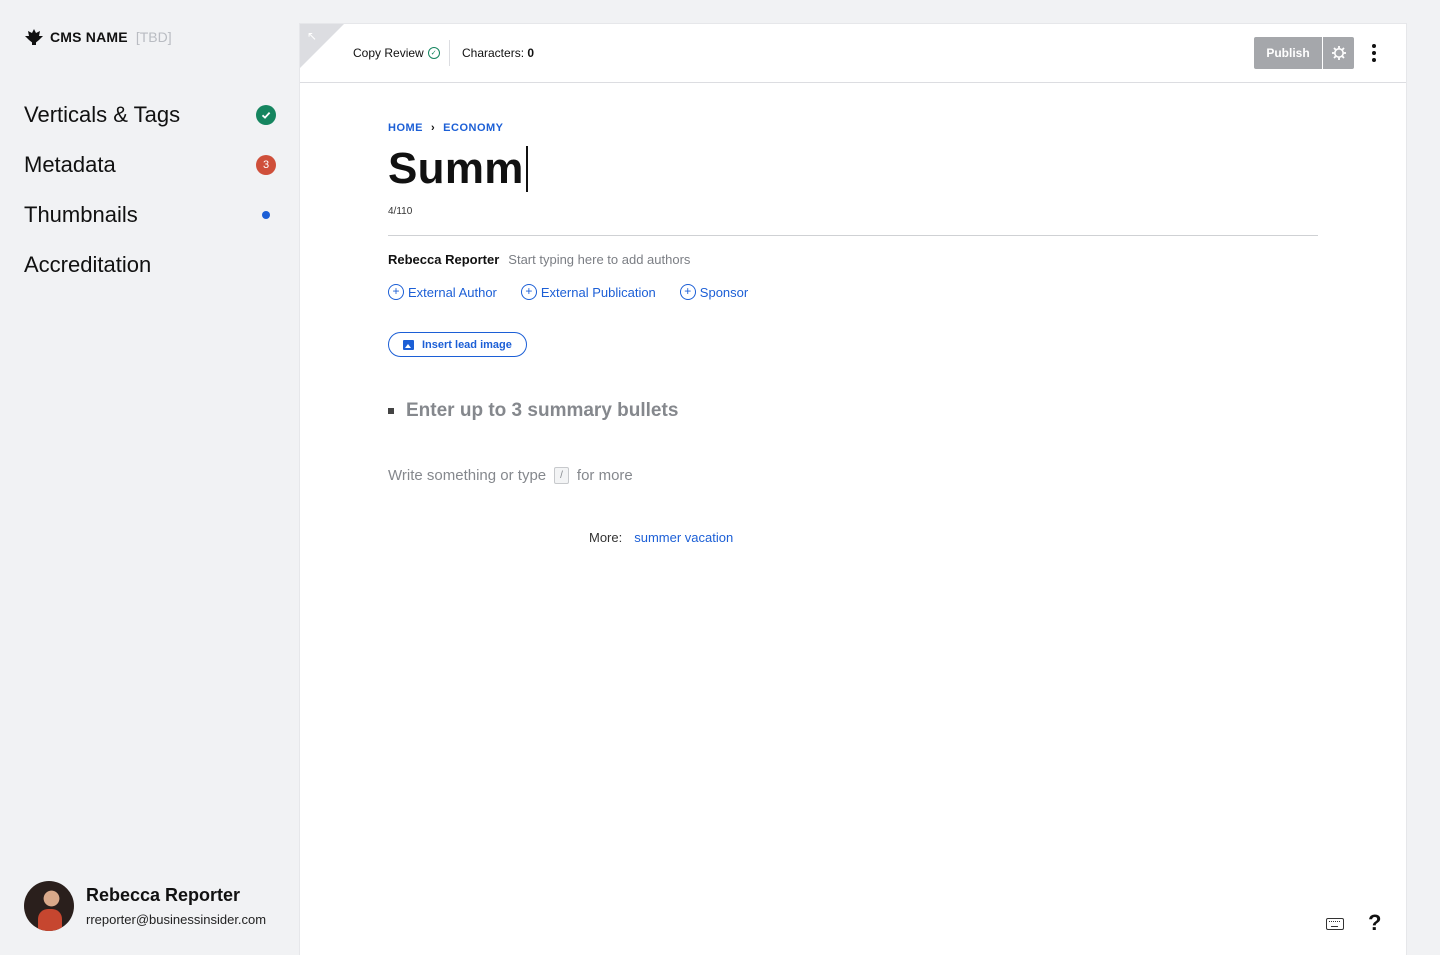 This screenshot has height=955, width=1440. What do you see at coordinates (724, 292) in the screenshot?
I see `add-link-label: Sponsor` at bounding box center [724, 292].